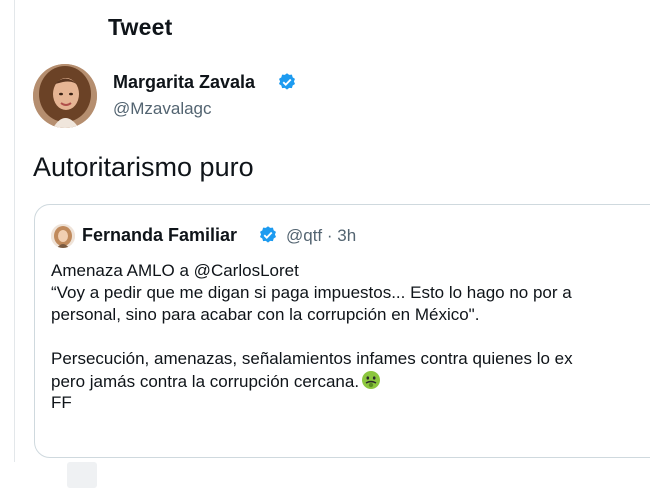 The image size is (650, 488). What do you see at coordinates (143, 167) in the screenshot?
I see `tweet-text: Autoritarismo puro` at bounding box center [143, 167].